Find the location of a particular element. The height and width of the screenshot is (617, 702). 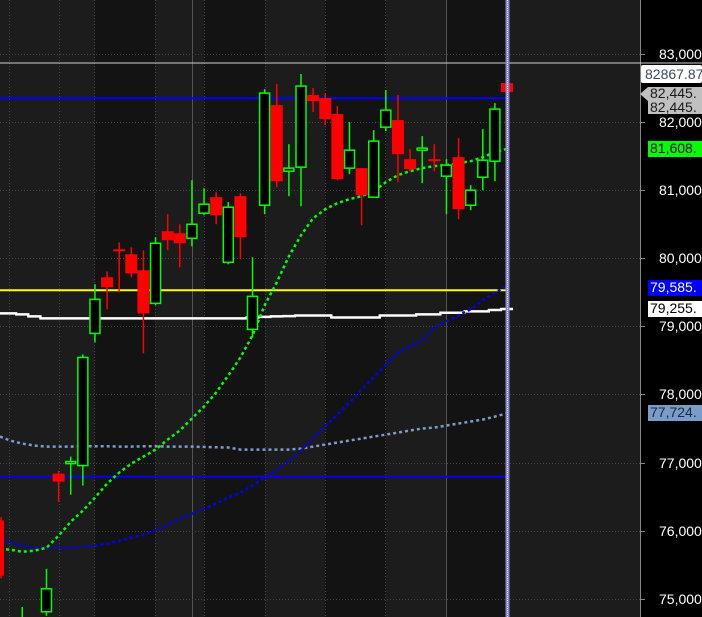

last-price-tag: 82867.87 is located at coordinates (671, 74).